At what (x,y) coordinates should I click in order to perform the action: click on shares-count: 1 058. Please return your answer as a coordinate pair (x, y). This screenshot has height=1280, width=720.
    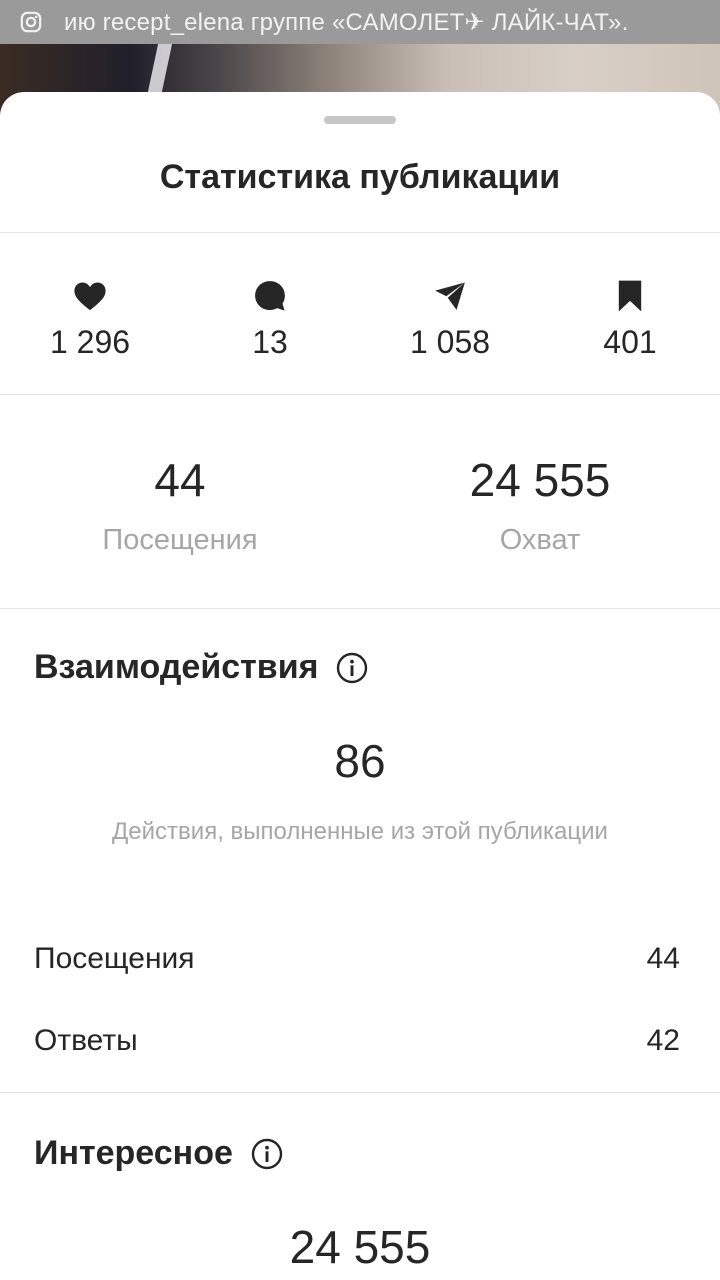
    Looking at the image, I should click on (450, 342).